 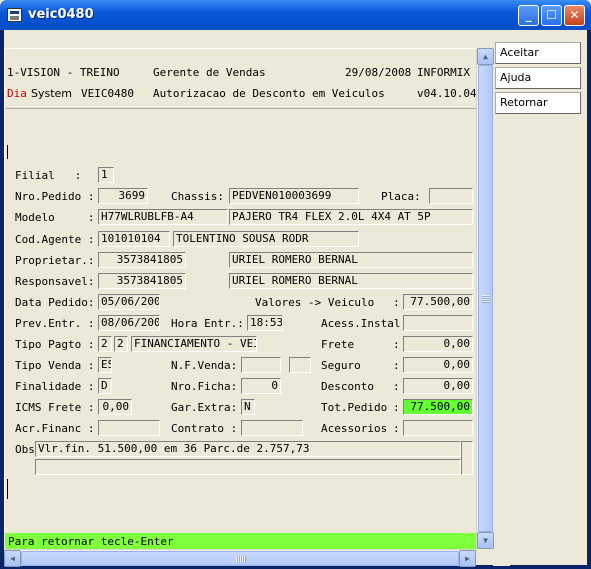 I want to click on obs-line2-field, so click(x=248, y=467).